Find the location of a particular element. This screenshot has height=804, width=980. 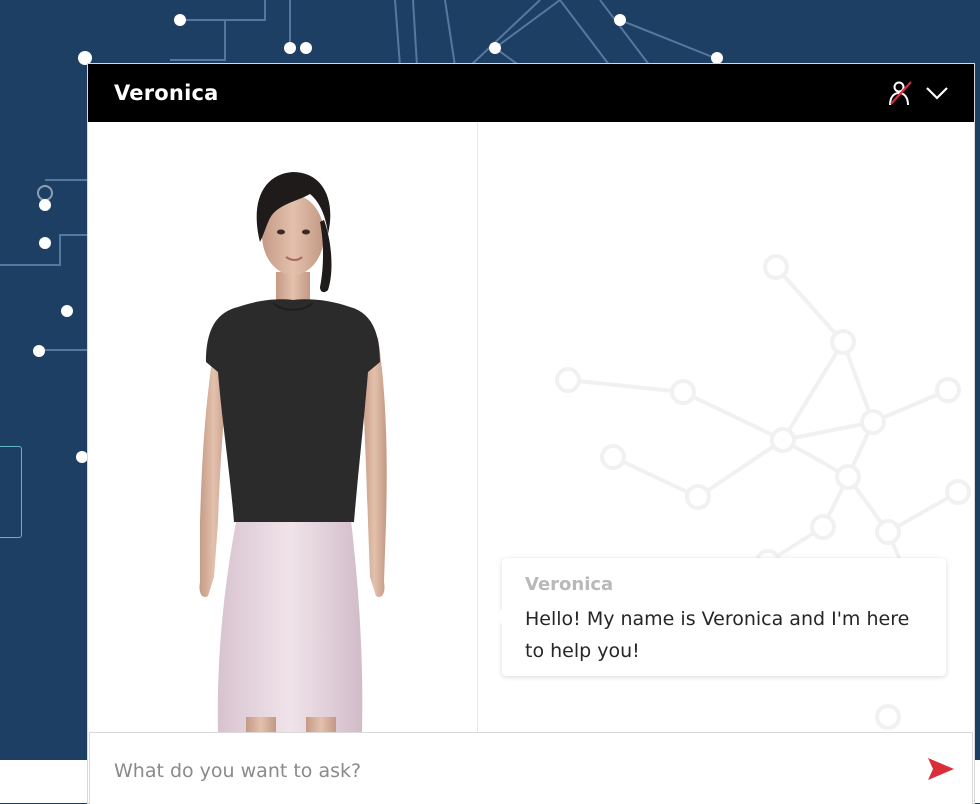

widget-header: Veronica is located at coordinates (531, 93).